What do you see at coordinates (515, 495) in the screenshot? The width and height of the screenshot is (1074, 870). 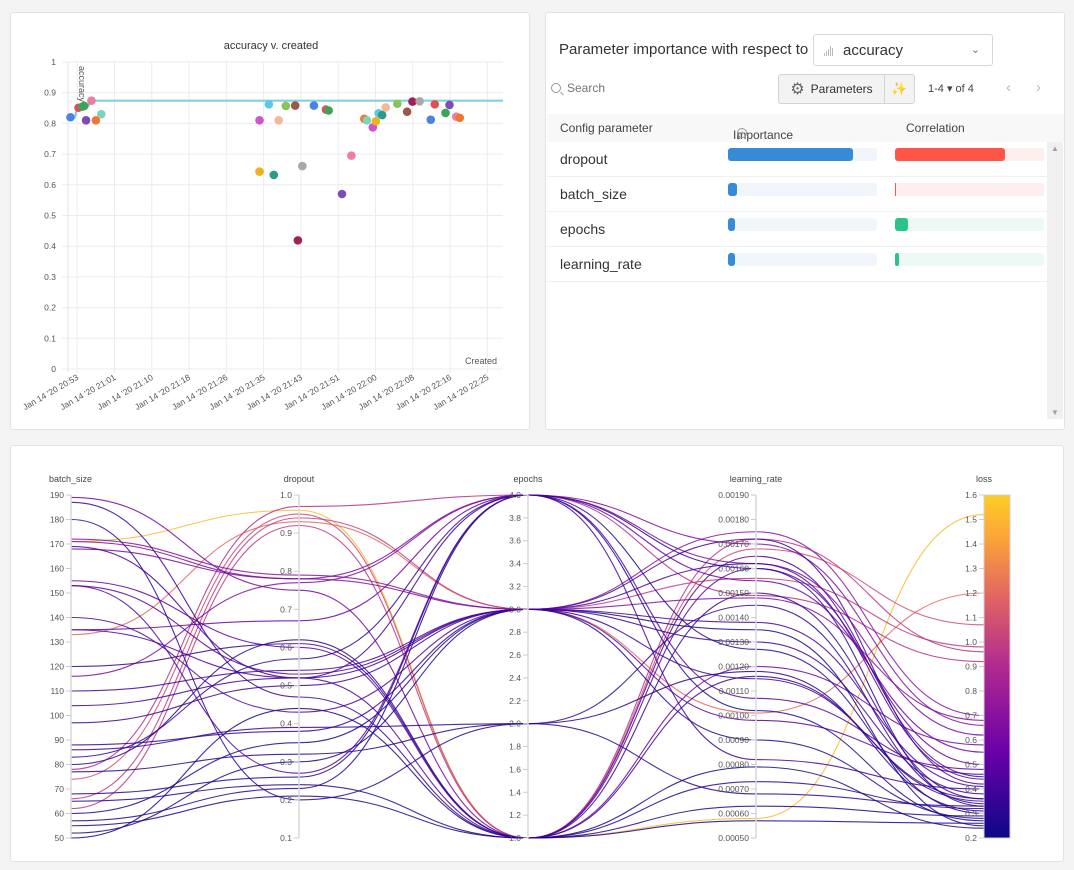 I see `axis-tick-label: 4.0` at bounding box center [515, 495].